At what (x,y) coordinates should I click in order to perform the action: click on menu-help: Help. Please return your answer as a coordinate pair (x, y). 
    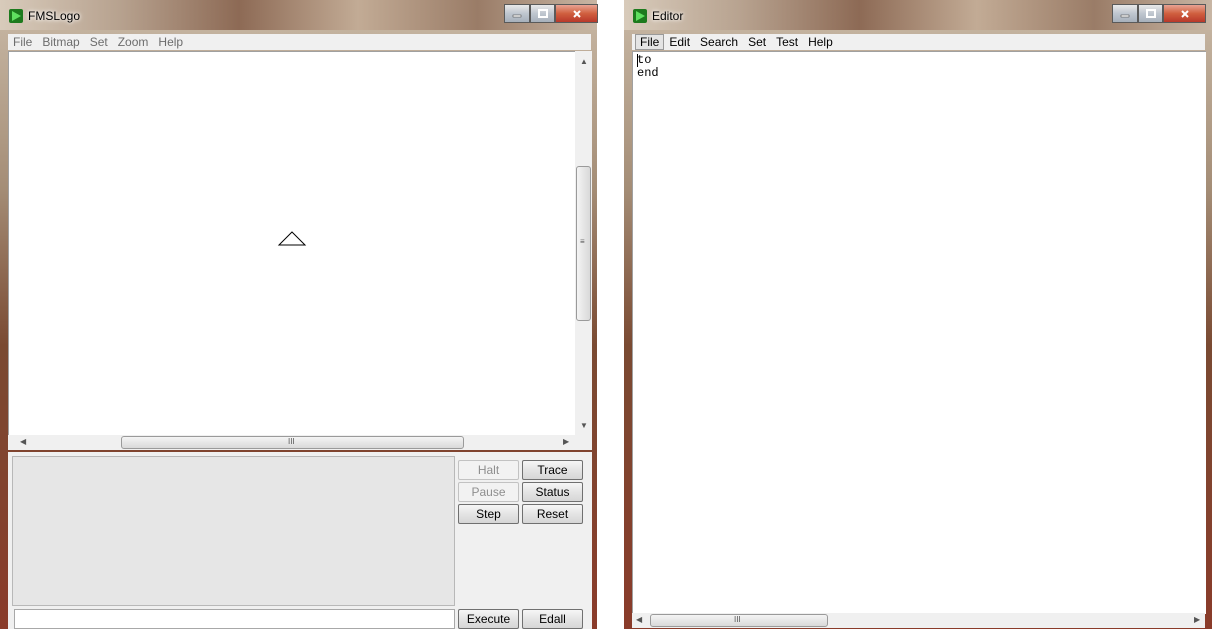
    Looking at the image, I should click on (170, 42).